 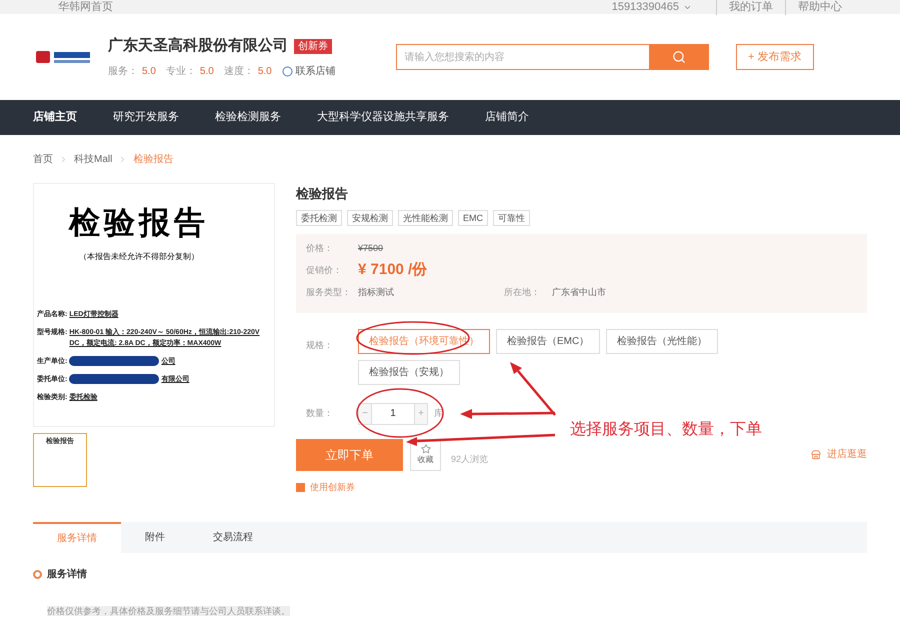 I want to click on section-bullet-icon, so click(x=37, y=574).